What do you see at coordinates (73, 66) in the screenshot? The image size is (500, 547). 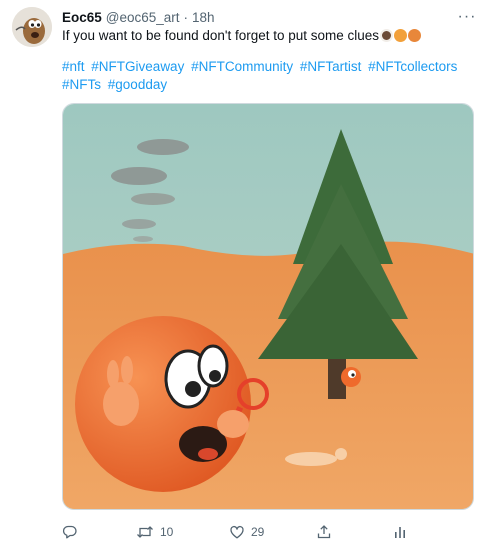 I see `hashtag-link: #nft` at bounding box center [73, 66].